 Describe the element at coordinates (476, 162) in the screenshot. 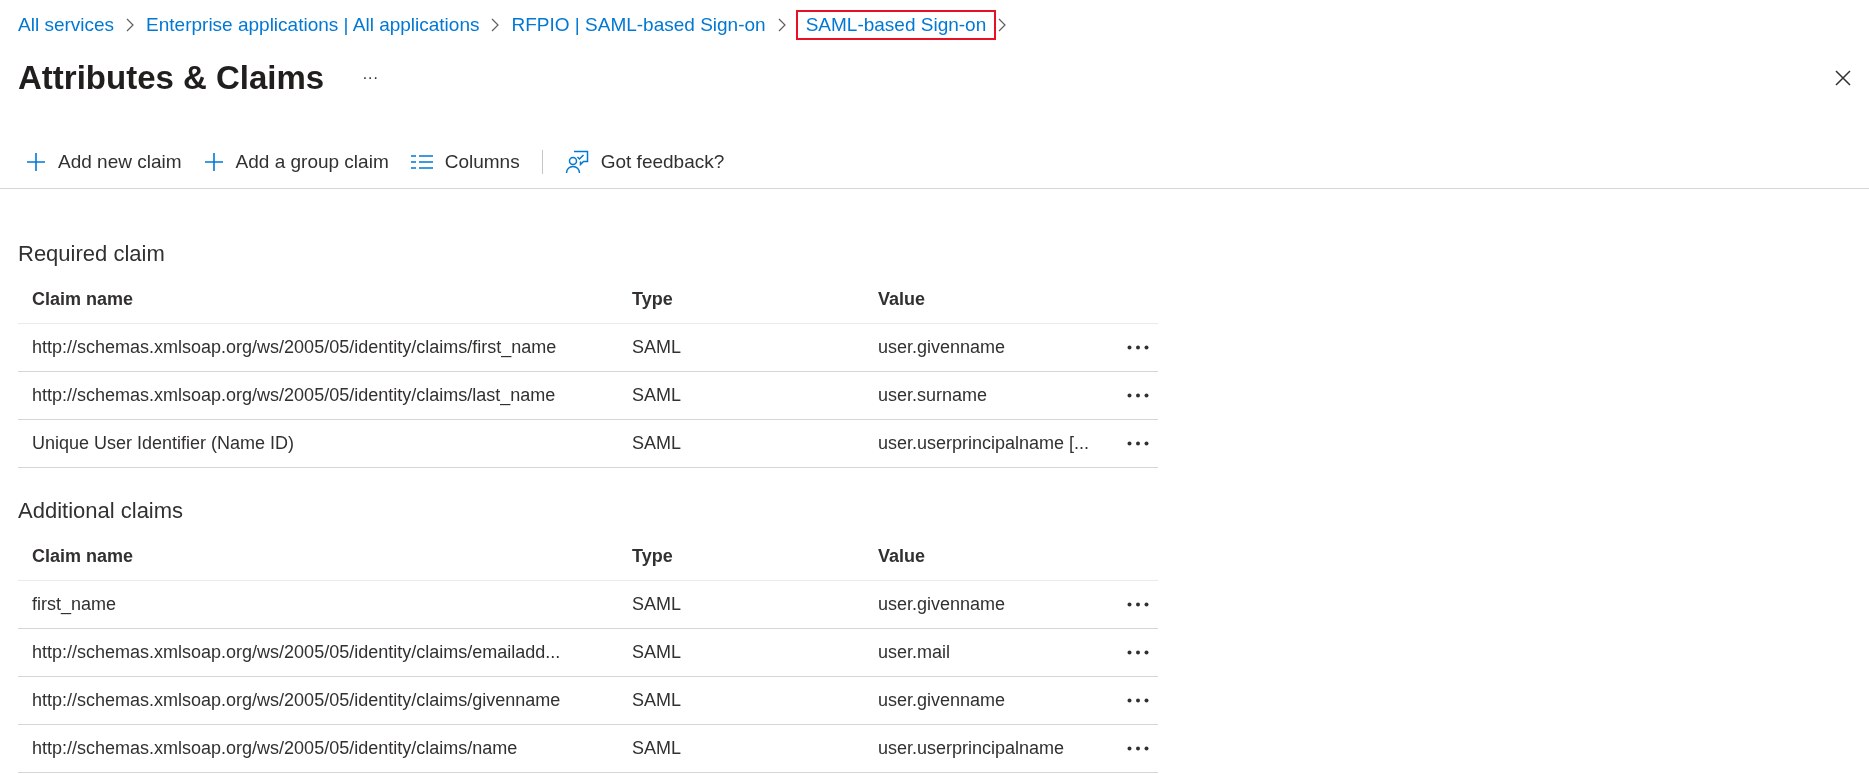

I see `toolbar-button: Columns` at that location.